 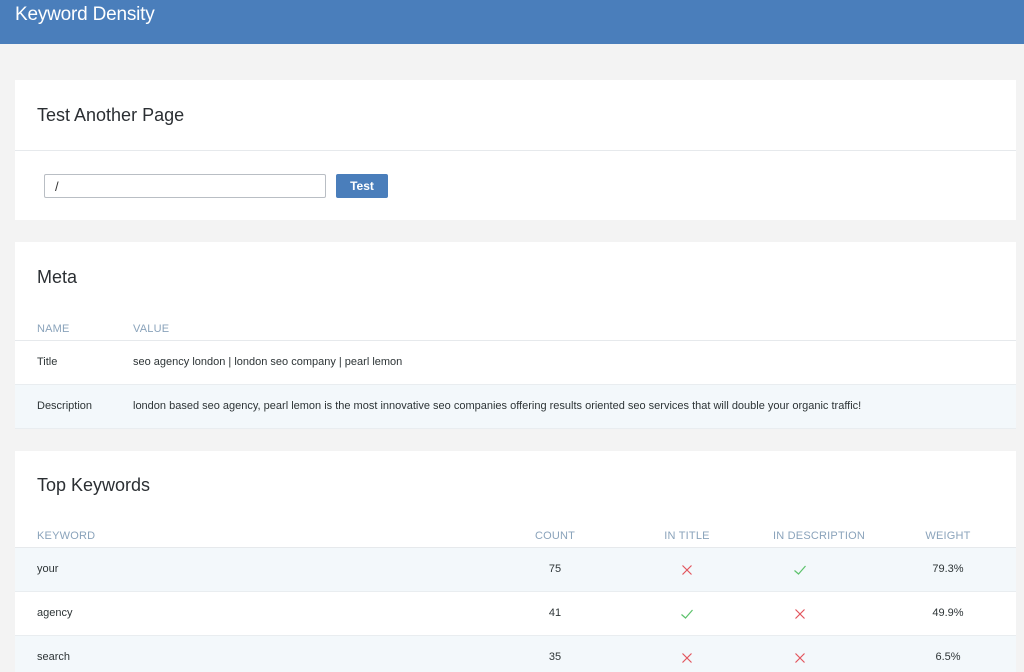 What do you see at coordinates (48, 569) in the screenshot?
I see `keyword-cell: your` at bounding box center [48, 569].